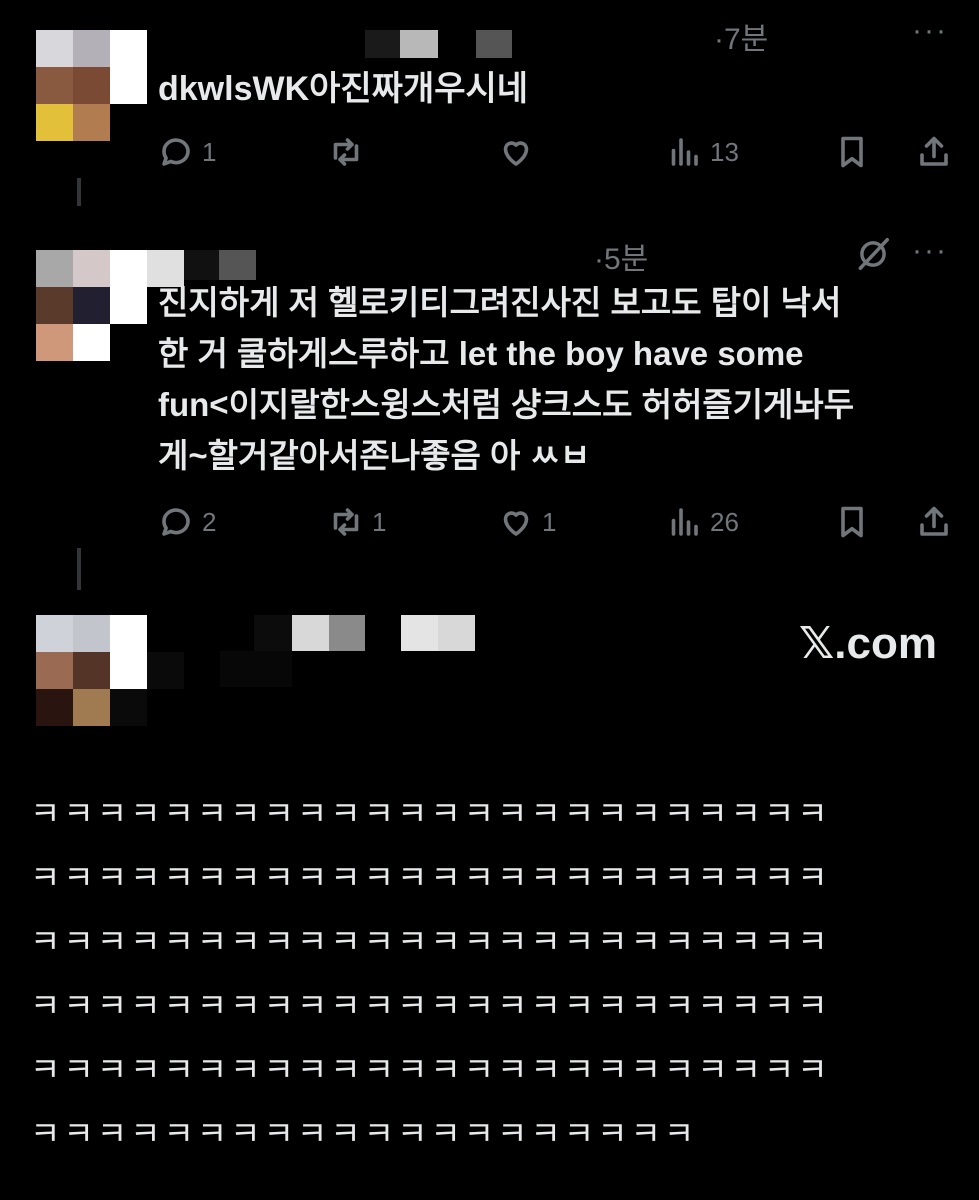 This screenshot has height=1200, width=979. Describe the element at coordinates (209, 151) in the screenshot. I see `reply-count: 1` at that location.